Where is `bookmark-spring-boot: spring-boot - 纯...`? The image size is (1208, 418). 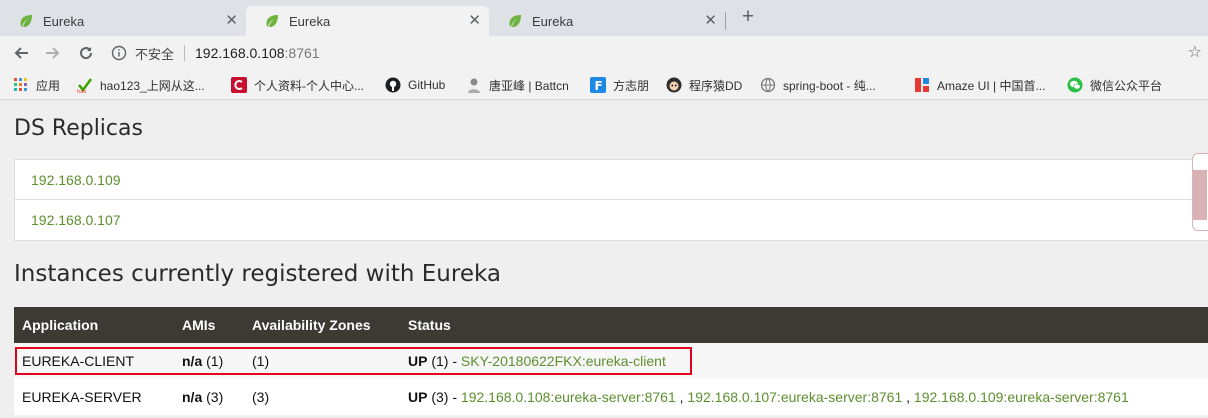
bookmark-spring-boot: spring-boot - 纯... is located at coordinates (818, 85).